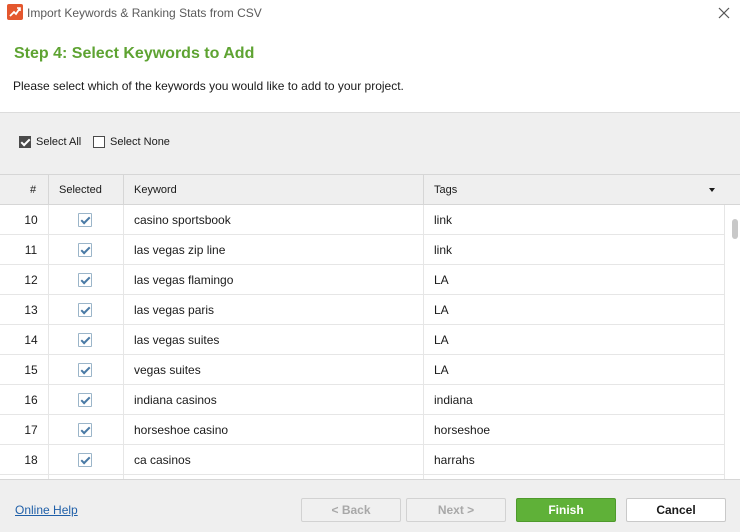 The width and height of the screenshot is (740, 532). I want to click on keyword-cell: las vegas zip line, so click(180, 250).